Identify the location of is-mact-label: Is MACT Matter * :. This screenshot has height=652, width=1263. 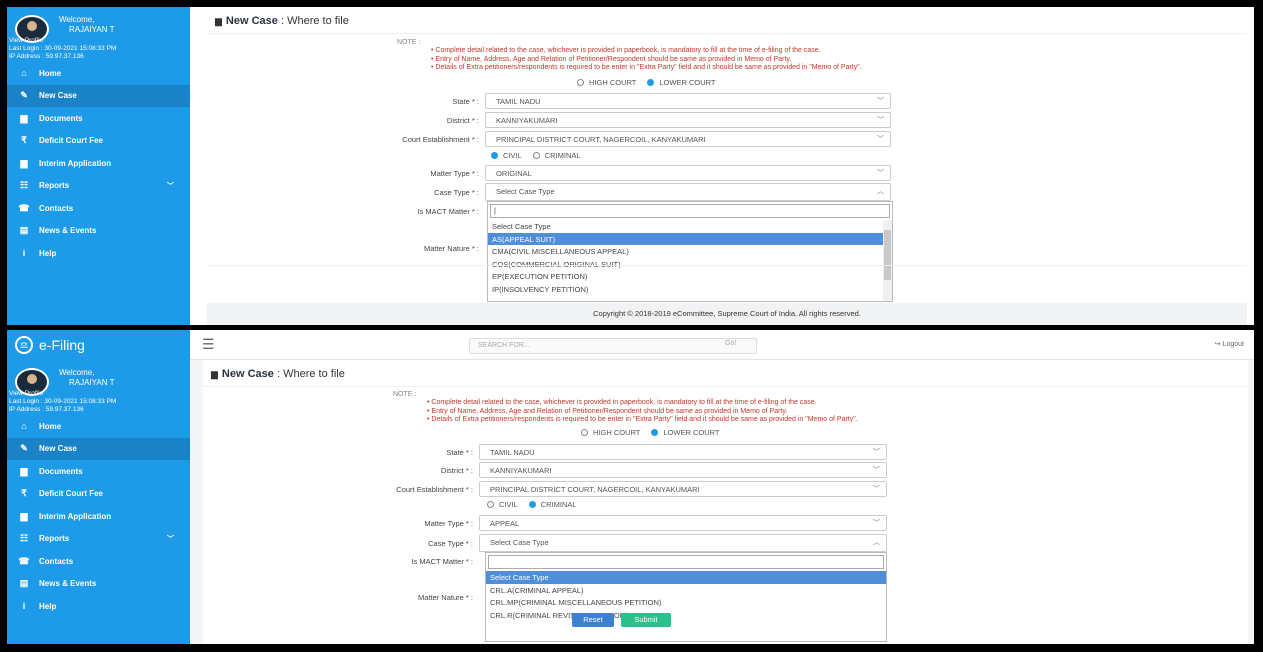
(442, 561).